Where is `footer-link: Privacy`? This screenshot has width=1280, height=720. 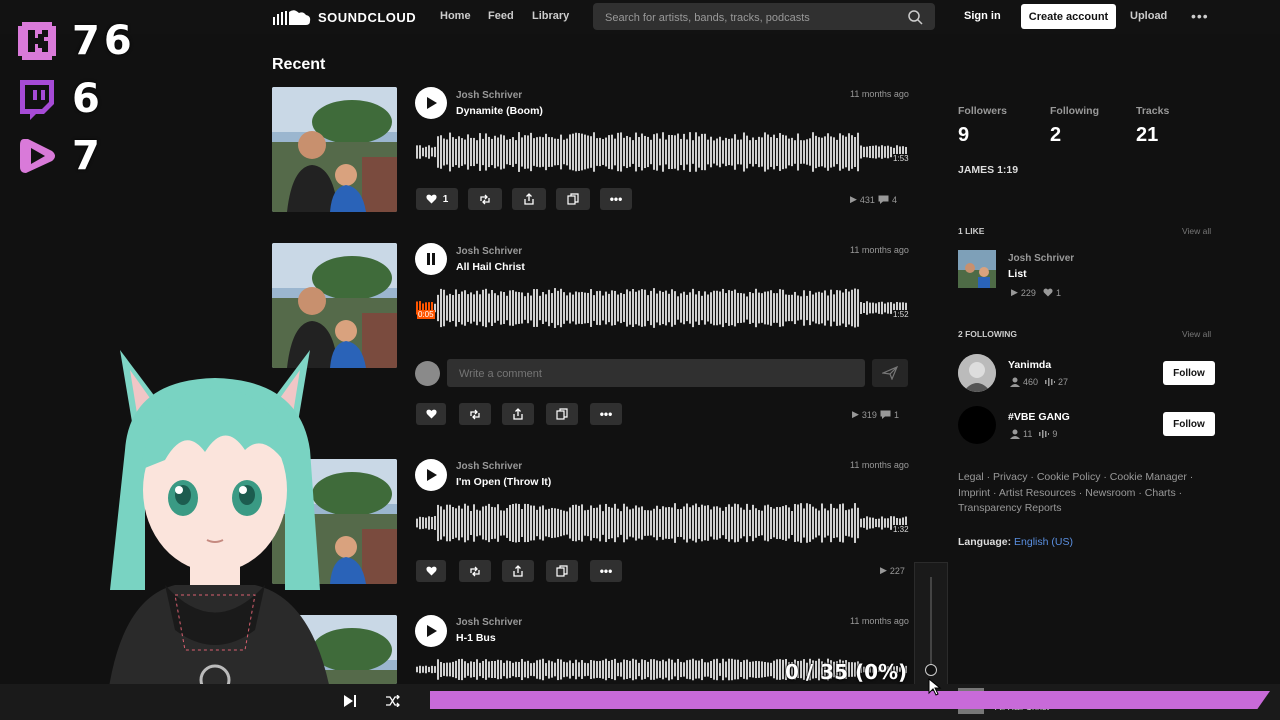 footer-link: Privacy is located at coordinates (1010, 477).